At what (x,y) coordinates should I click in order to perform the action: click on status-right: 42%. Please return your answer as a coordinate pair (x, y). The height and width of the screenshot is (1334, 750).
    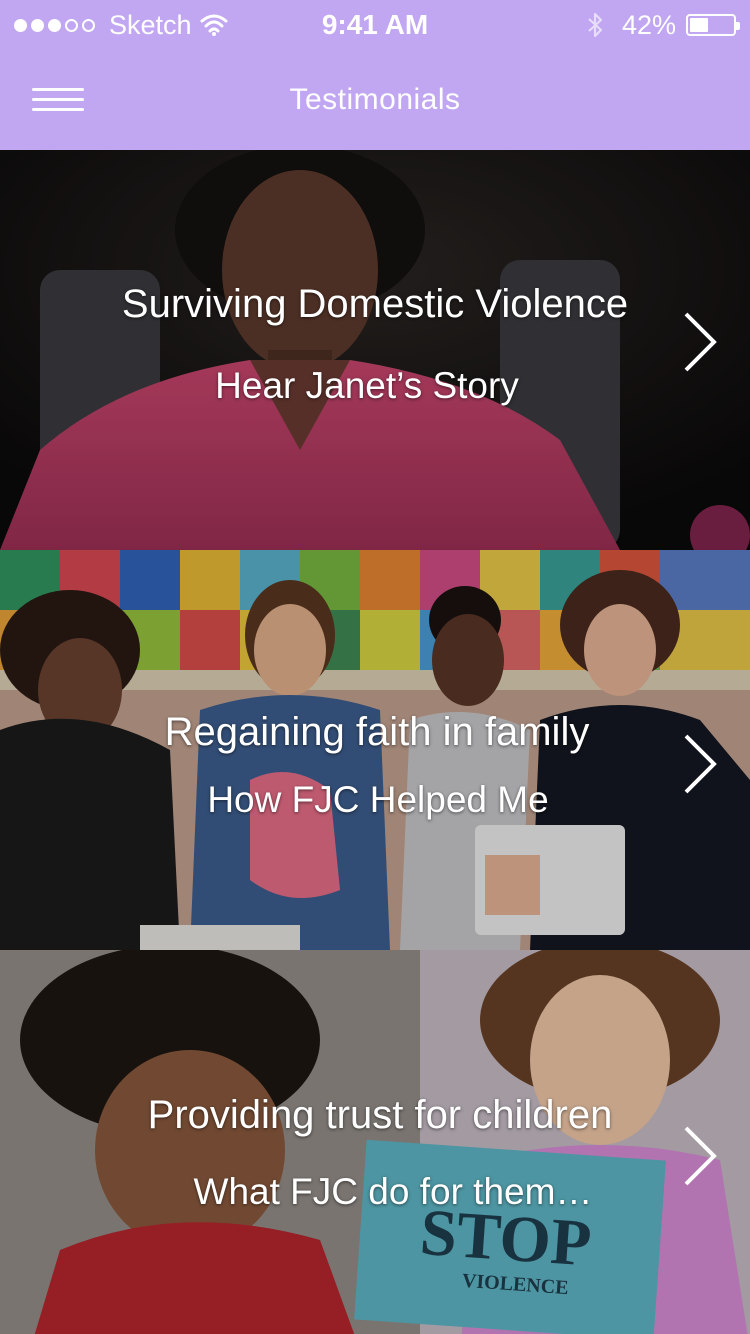
    Looking at the image, I should click on (663, 25).